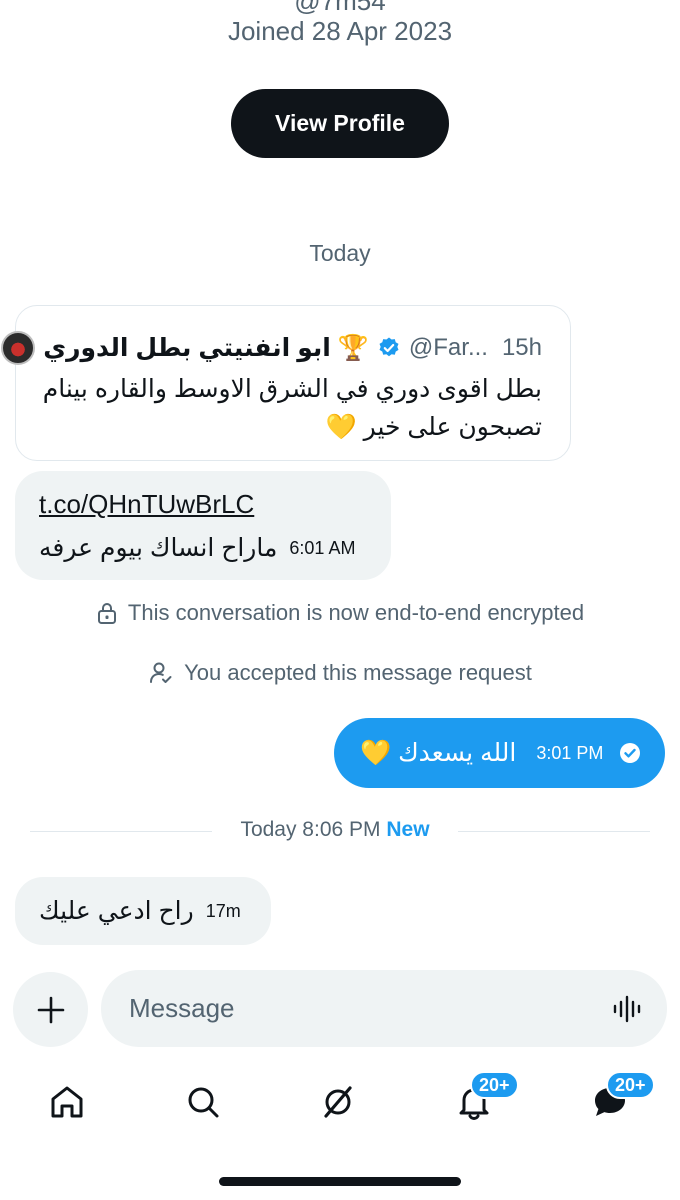  I want to click on grok-icon, so click(338, 1102).